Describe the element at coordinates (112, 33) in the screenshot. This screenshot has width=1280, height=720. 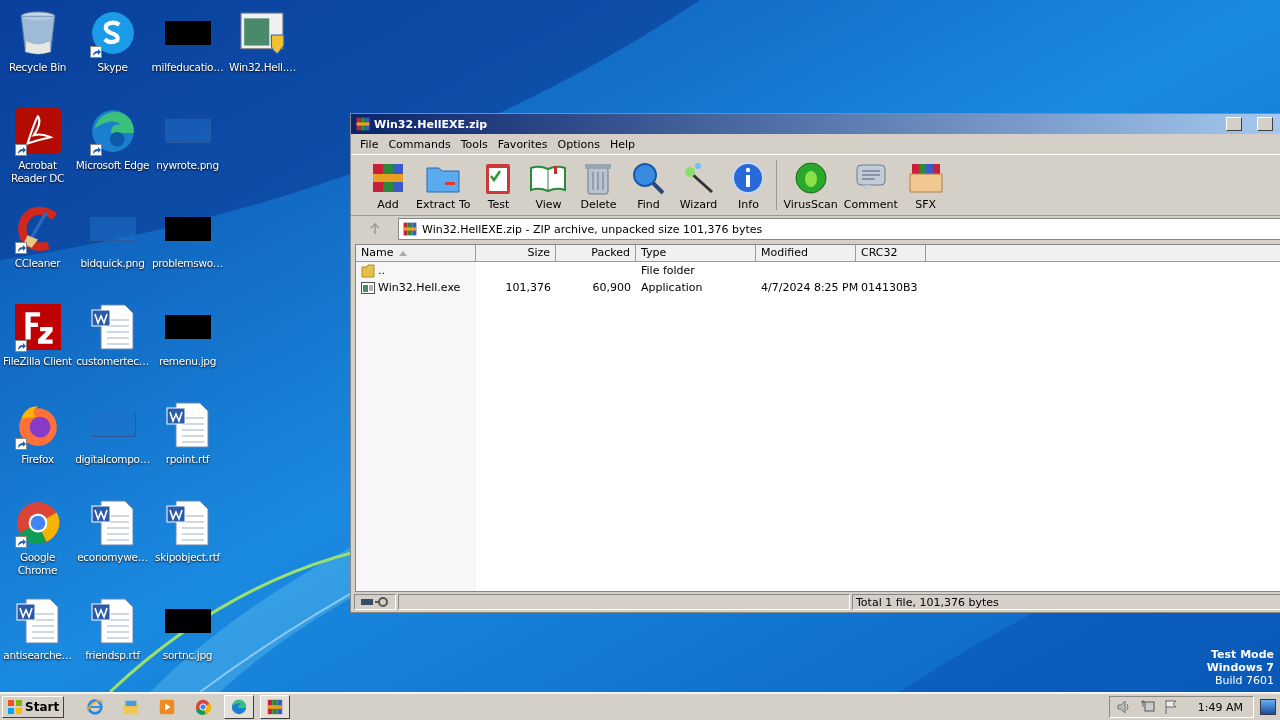
I see `skype-icon` at that location.